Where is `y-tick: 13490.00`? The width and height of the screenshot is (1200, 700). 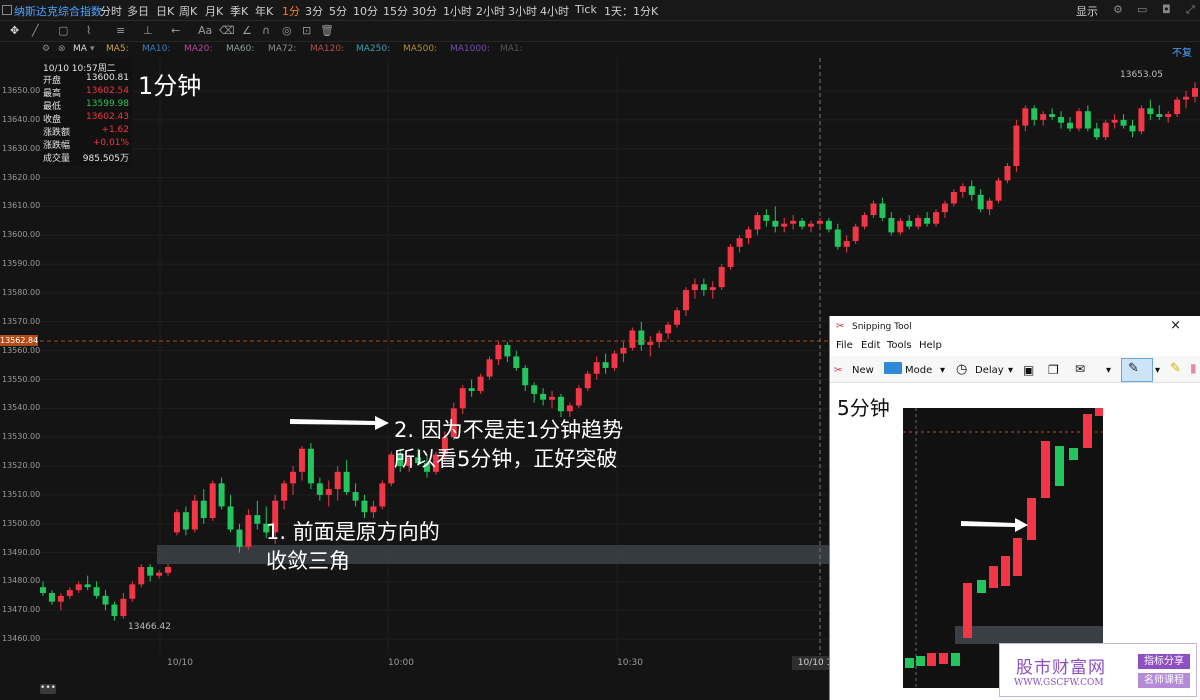
y-tick: 13490.00 is located at coordinates (21, 552).